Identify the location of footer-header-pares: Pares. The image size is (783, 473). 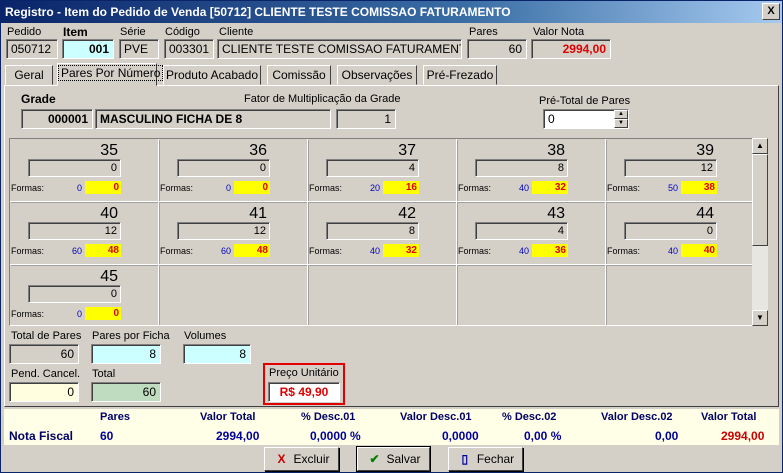
(115, 417).